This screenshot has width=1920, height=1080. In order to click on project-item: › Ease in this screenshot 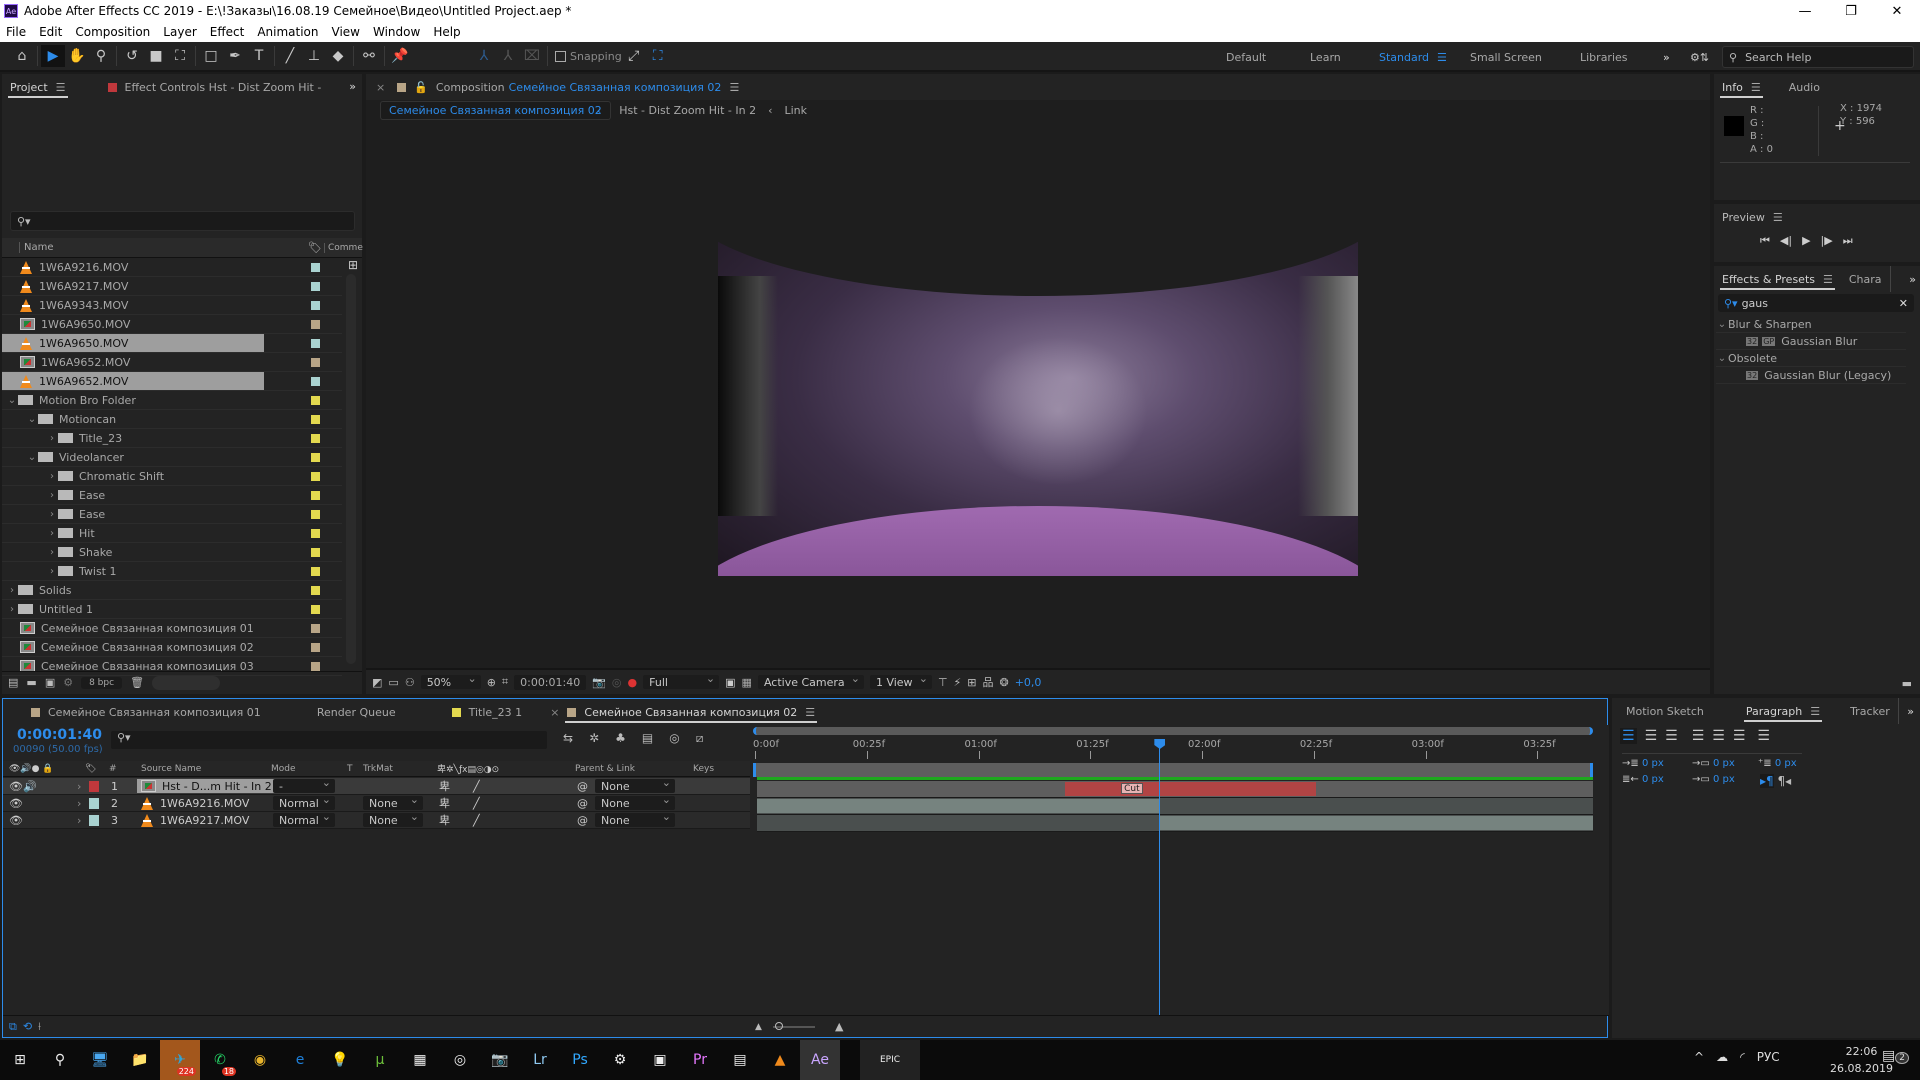, I will do `click(172, 514)`.